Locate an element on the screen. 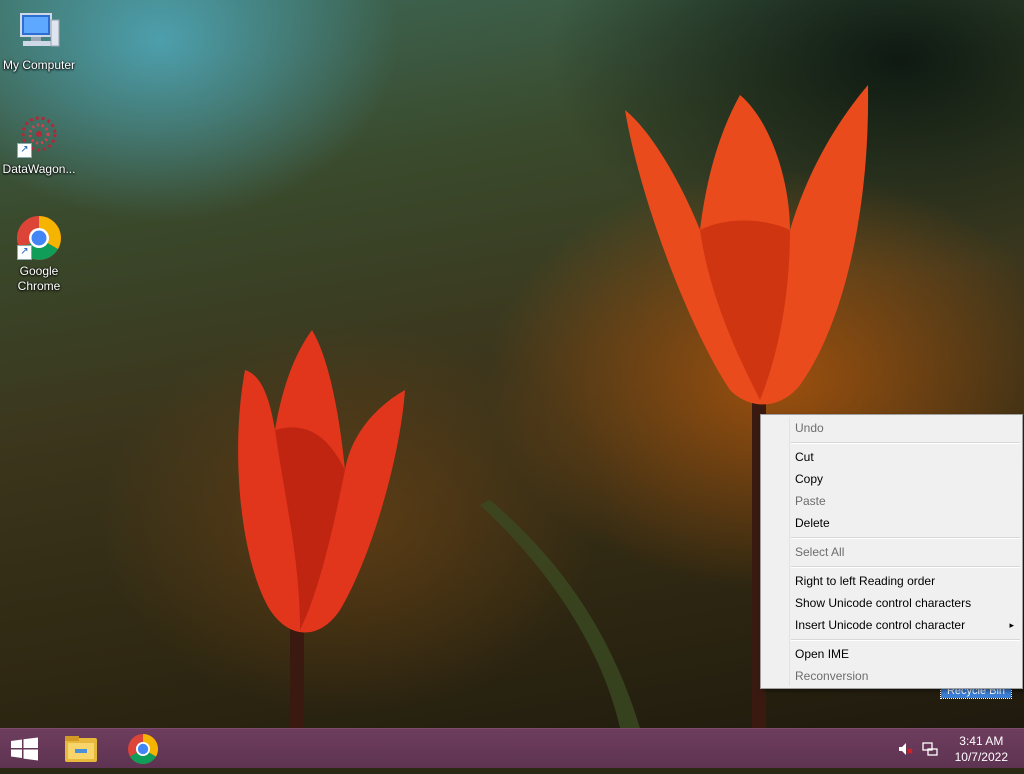 This screenshot has height=774, width=1024. menu-gutter is located at coordinates (789, 551).